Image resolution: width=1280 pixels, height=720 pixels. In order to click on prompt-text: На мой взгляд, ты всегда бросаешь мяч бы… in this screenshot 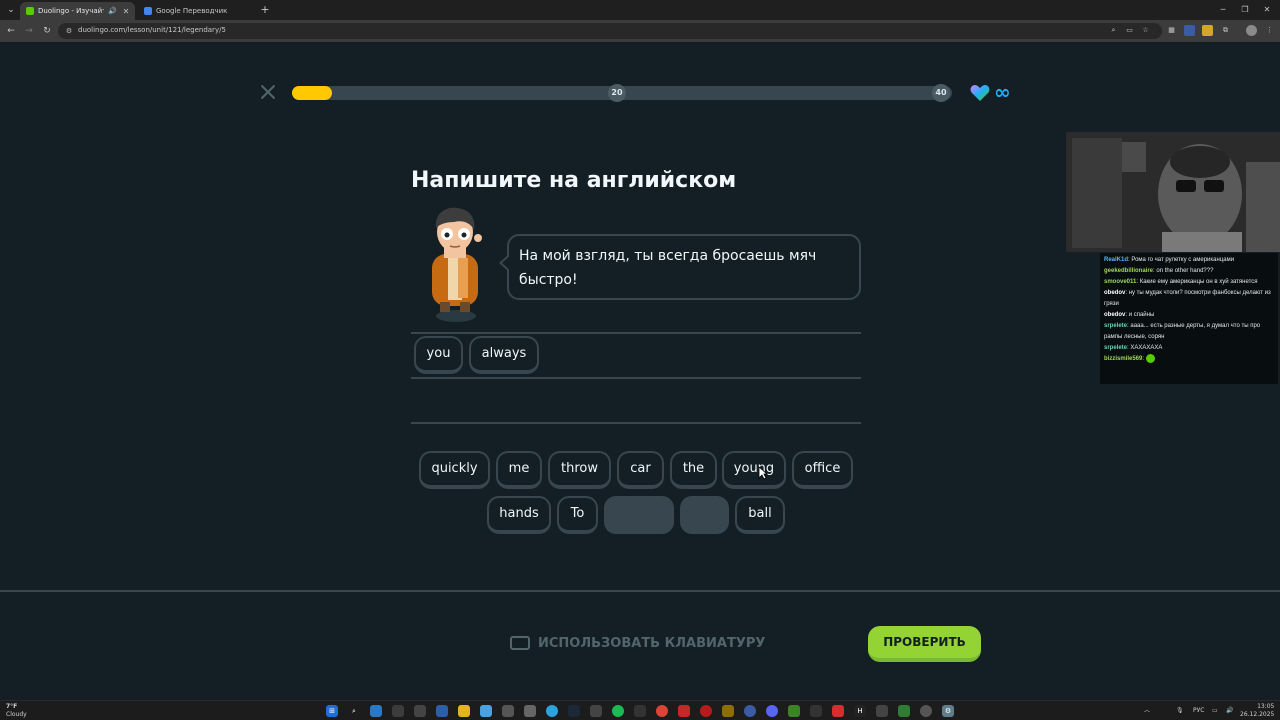, I will do `click(668, 268)`.